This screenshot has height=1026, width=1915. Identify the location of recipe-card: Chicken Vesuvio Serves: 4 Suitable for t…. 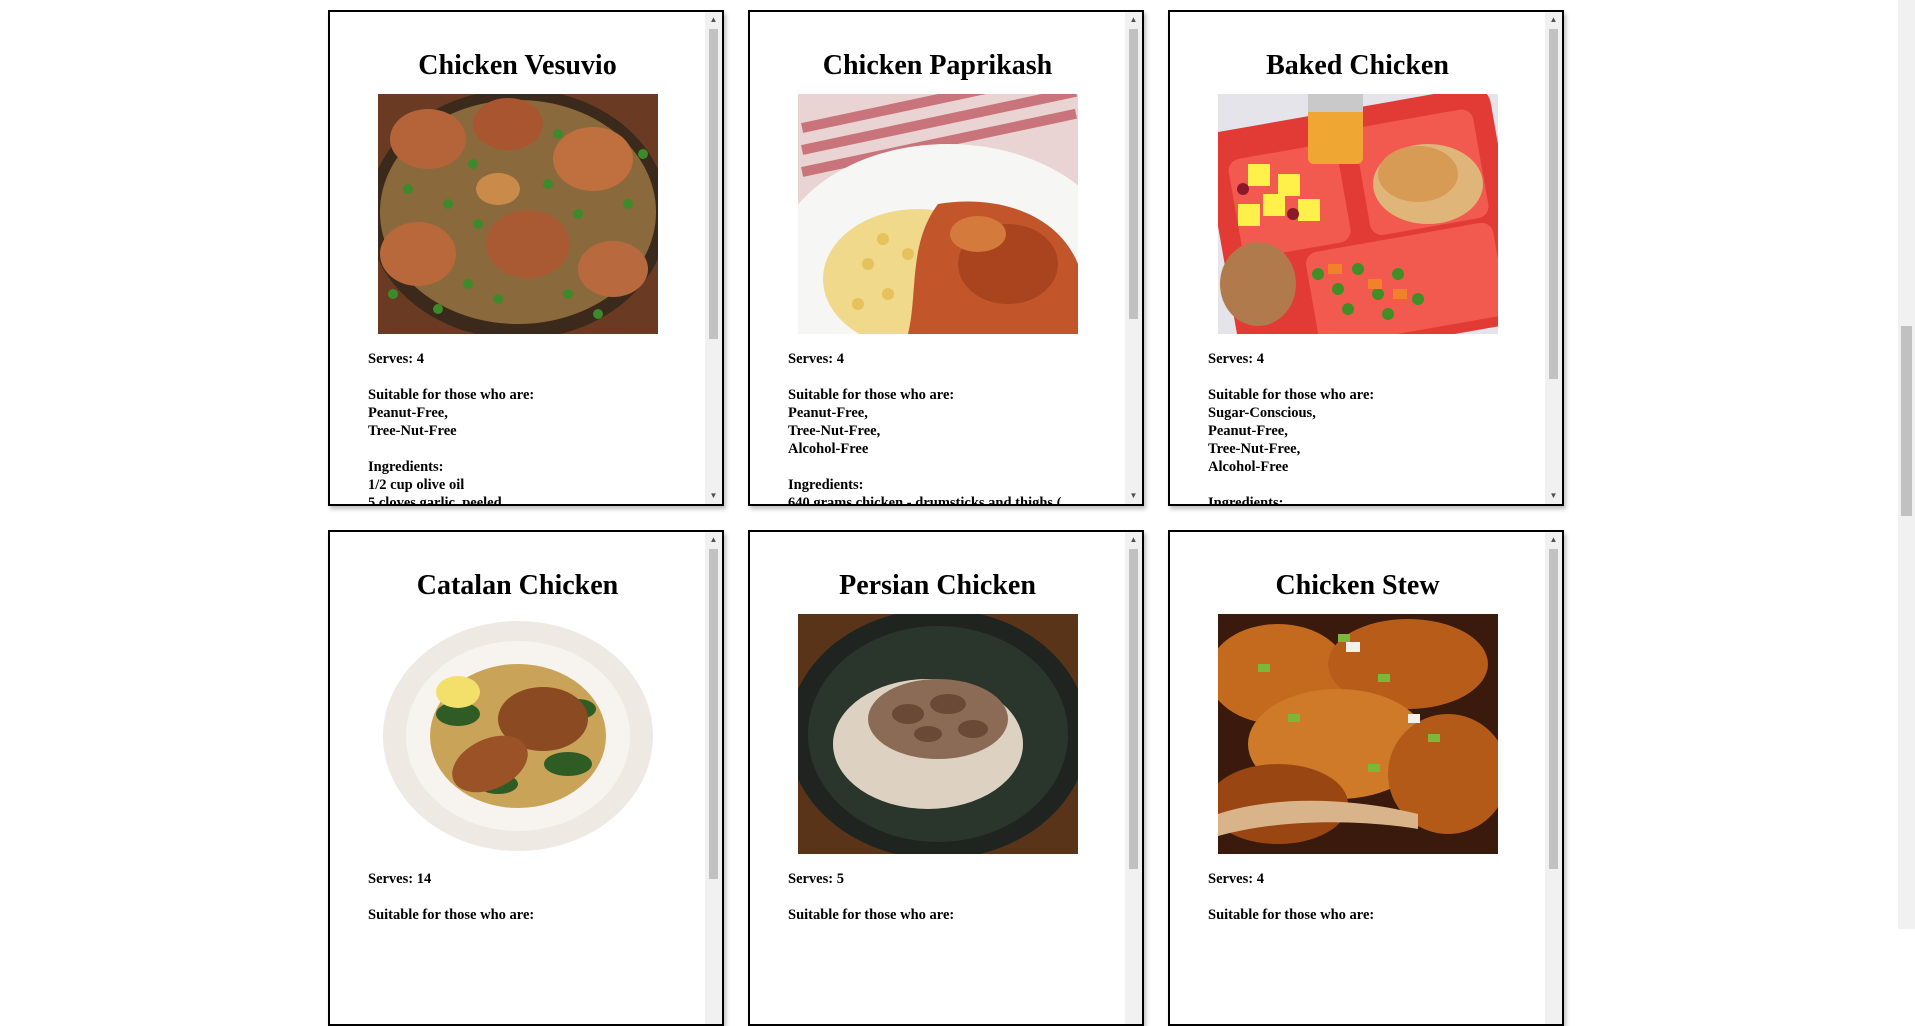
(526, 258).